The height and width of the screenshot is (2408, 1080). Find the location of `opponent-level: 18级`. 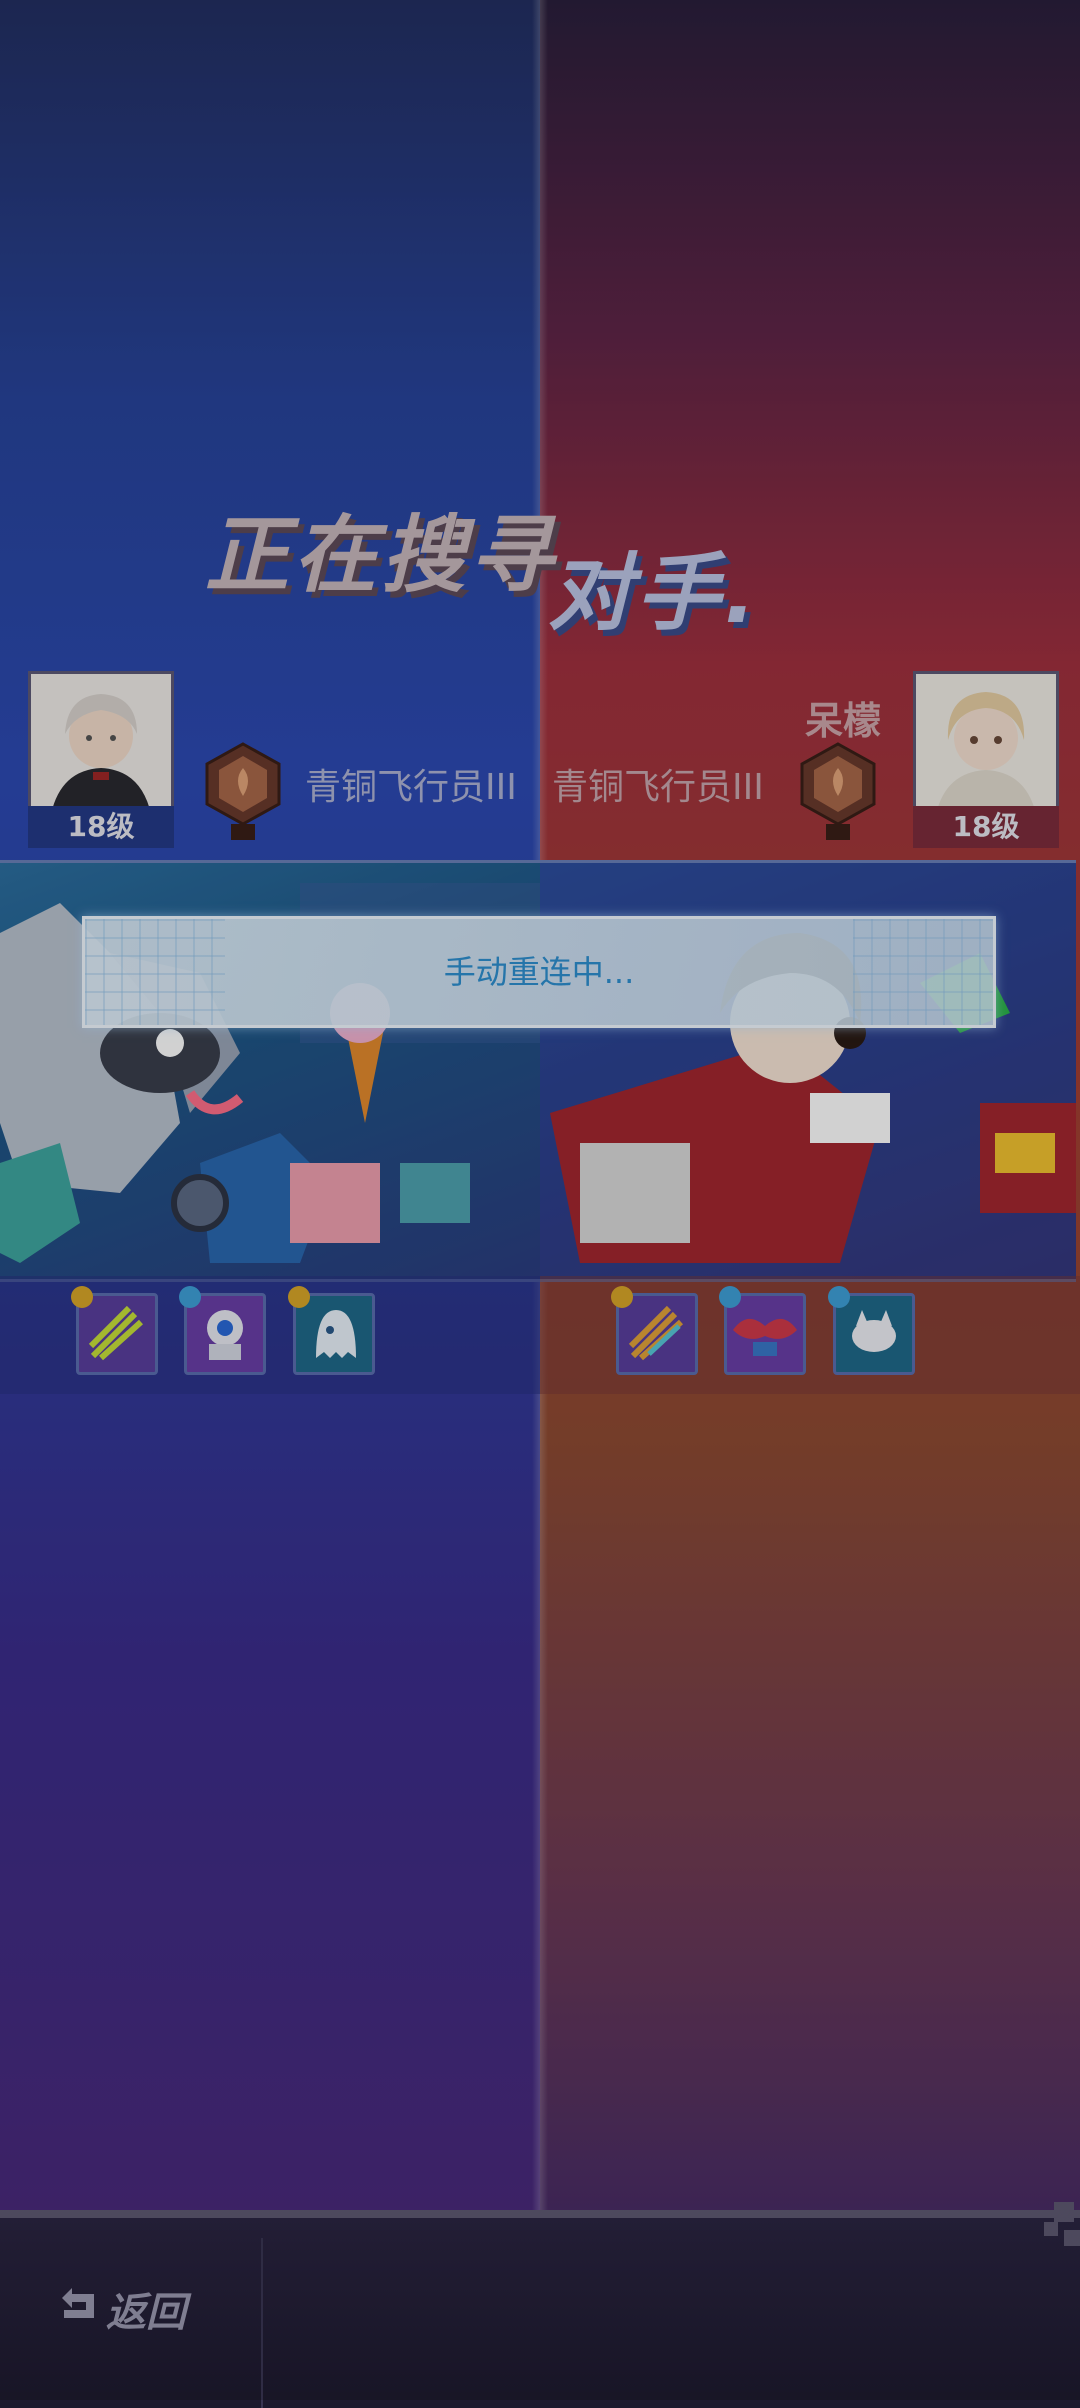

opponent-level: 18级 is located at coordinates (986, 827).